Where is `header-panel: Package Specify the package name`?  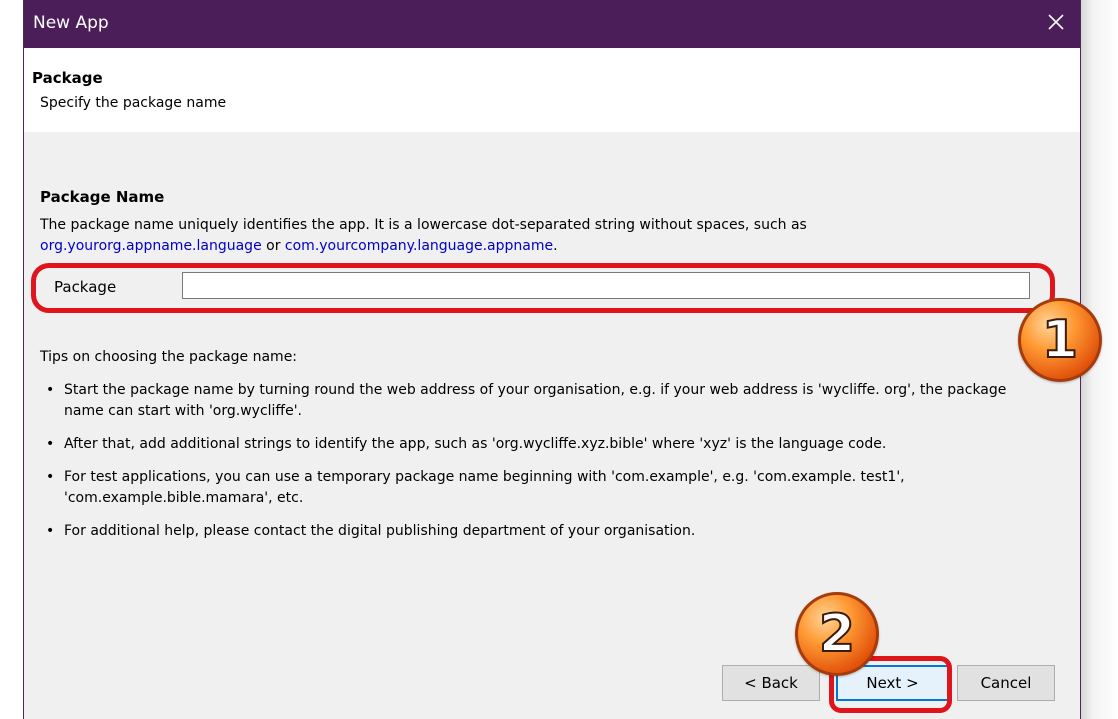 header-panel: Package Specify the package name is located at coordinates (552, 90).